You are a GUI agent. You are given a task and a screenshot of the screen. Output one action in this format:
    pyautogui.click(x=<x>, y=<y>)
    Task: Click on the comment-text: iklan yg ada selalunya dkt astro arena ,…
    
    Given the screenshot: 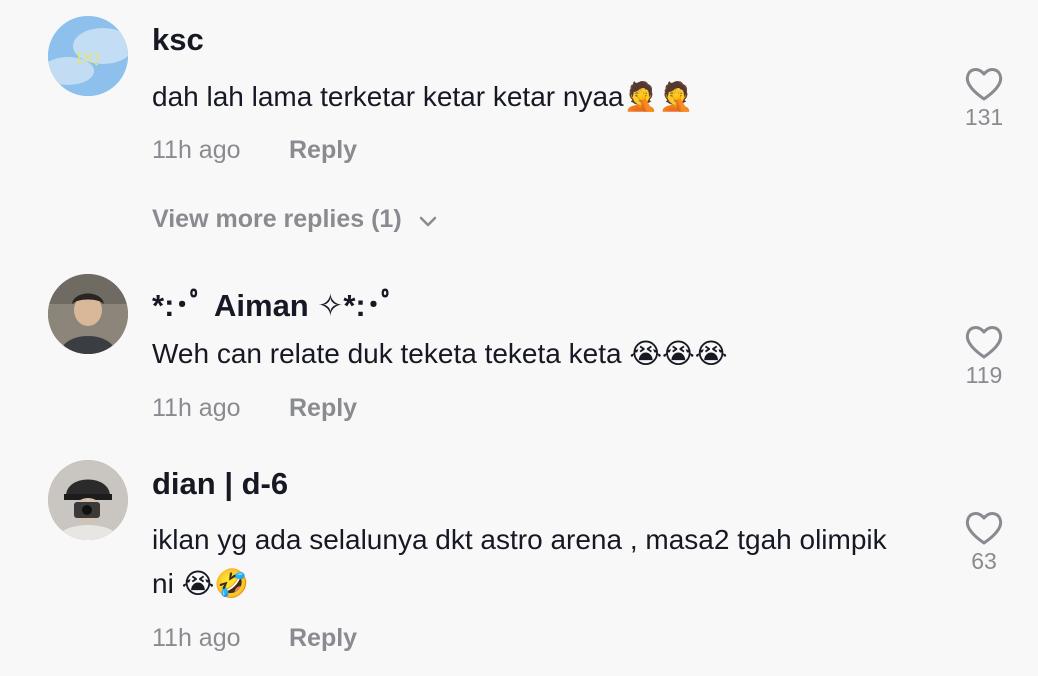 What is the action you would take?
    pyautogui.click(x=519, y=561)
    